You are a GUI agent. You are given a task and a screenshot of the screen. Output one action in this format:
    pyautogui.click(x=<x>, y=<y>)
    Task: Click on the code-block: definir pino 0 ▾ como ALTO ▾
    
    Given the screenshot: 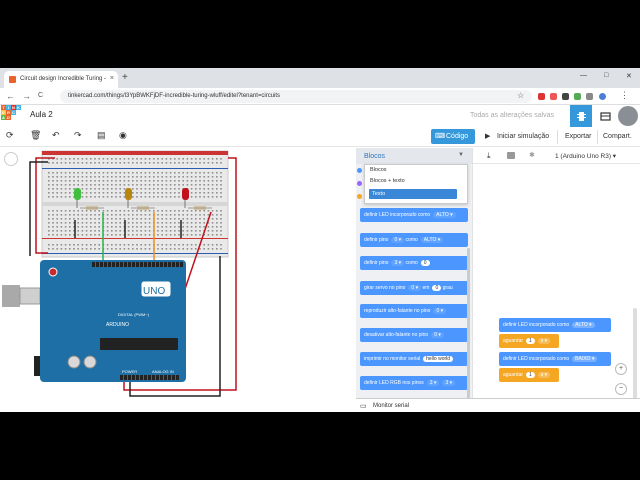 What is the action you would take?
    pyautogui.click(x=414, y=240)
    